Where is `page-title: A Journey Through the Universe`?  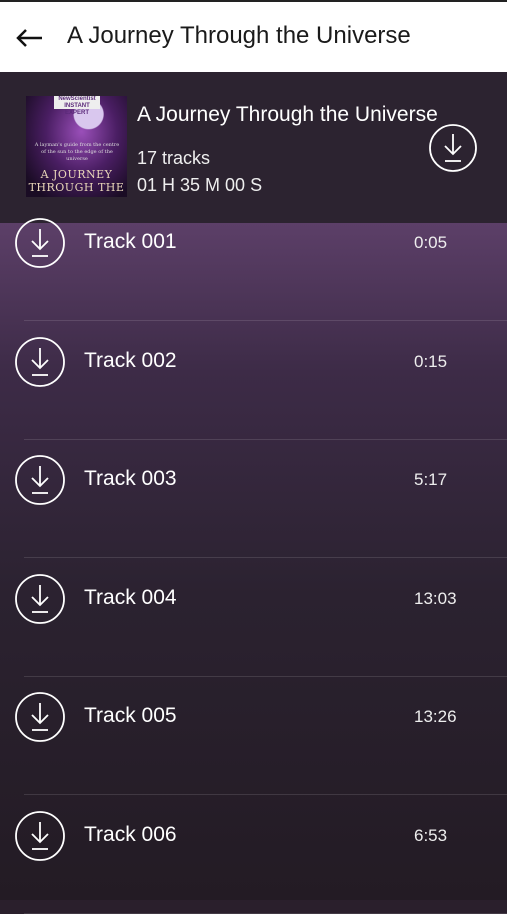 page-title: A Journey Through the Universe is located at coordinates (239, 35).